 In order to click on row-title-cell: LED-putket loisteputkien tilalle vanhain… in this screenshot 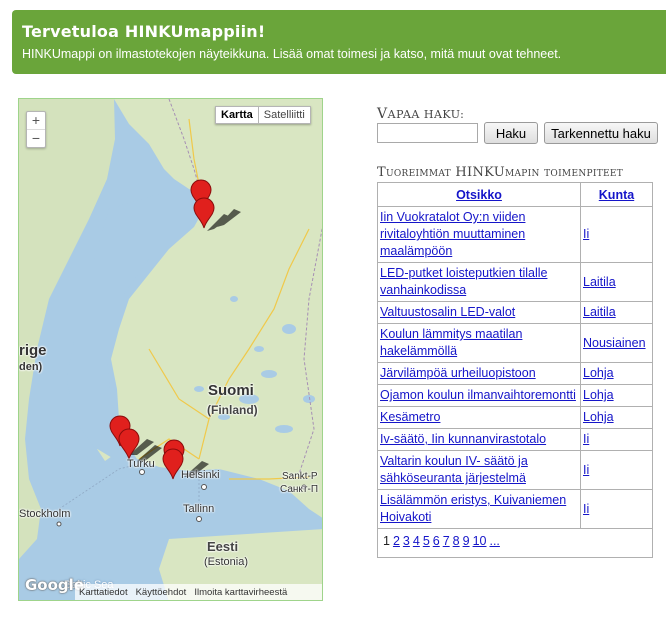, I will do `click(479, 282)`.